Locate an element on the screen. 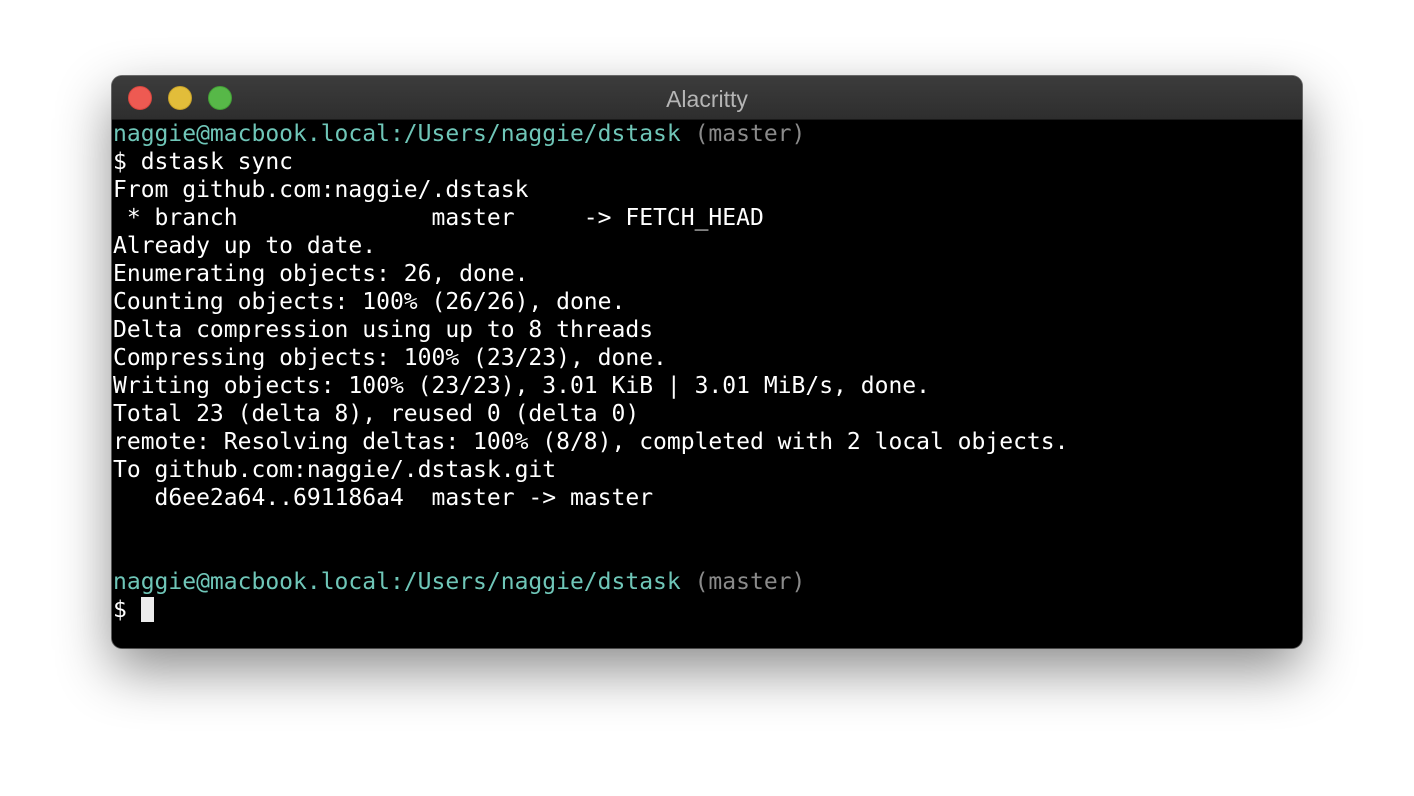 This screenshot has height=796, width=1414. window-title: Alacritty is located at coordinates (707, 99).